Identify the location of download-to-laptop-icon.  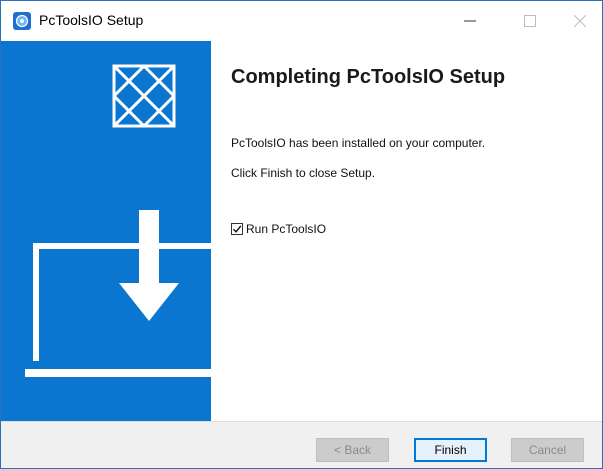
(118, 293).